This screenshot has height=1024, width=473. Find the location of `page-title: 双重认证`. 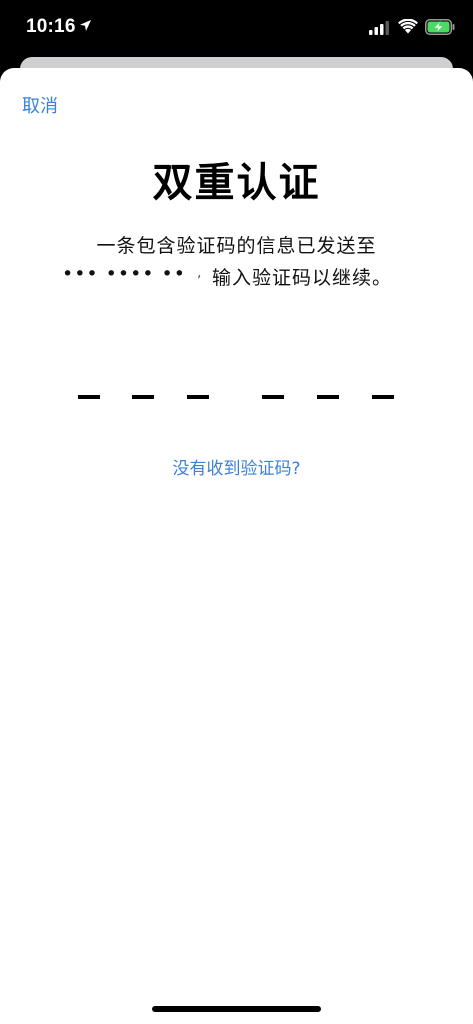

page-title: 双重认证 is located at coordinates (236, 183).